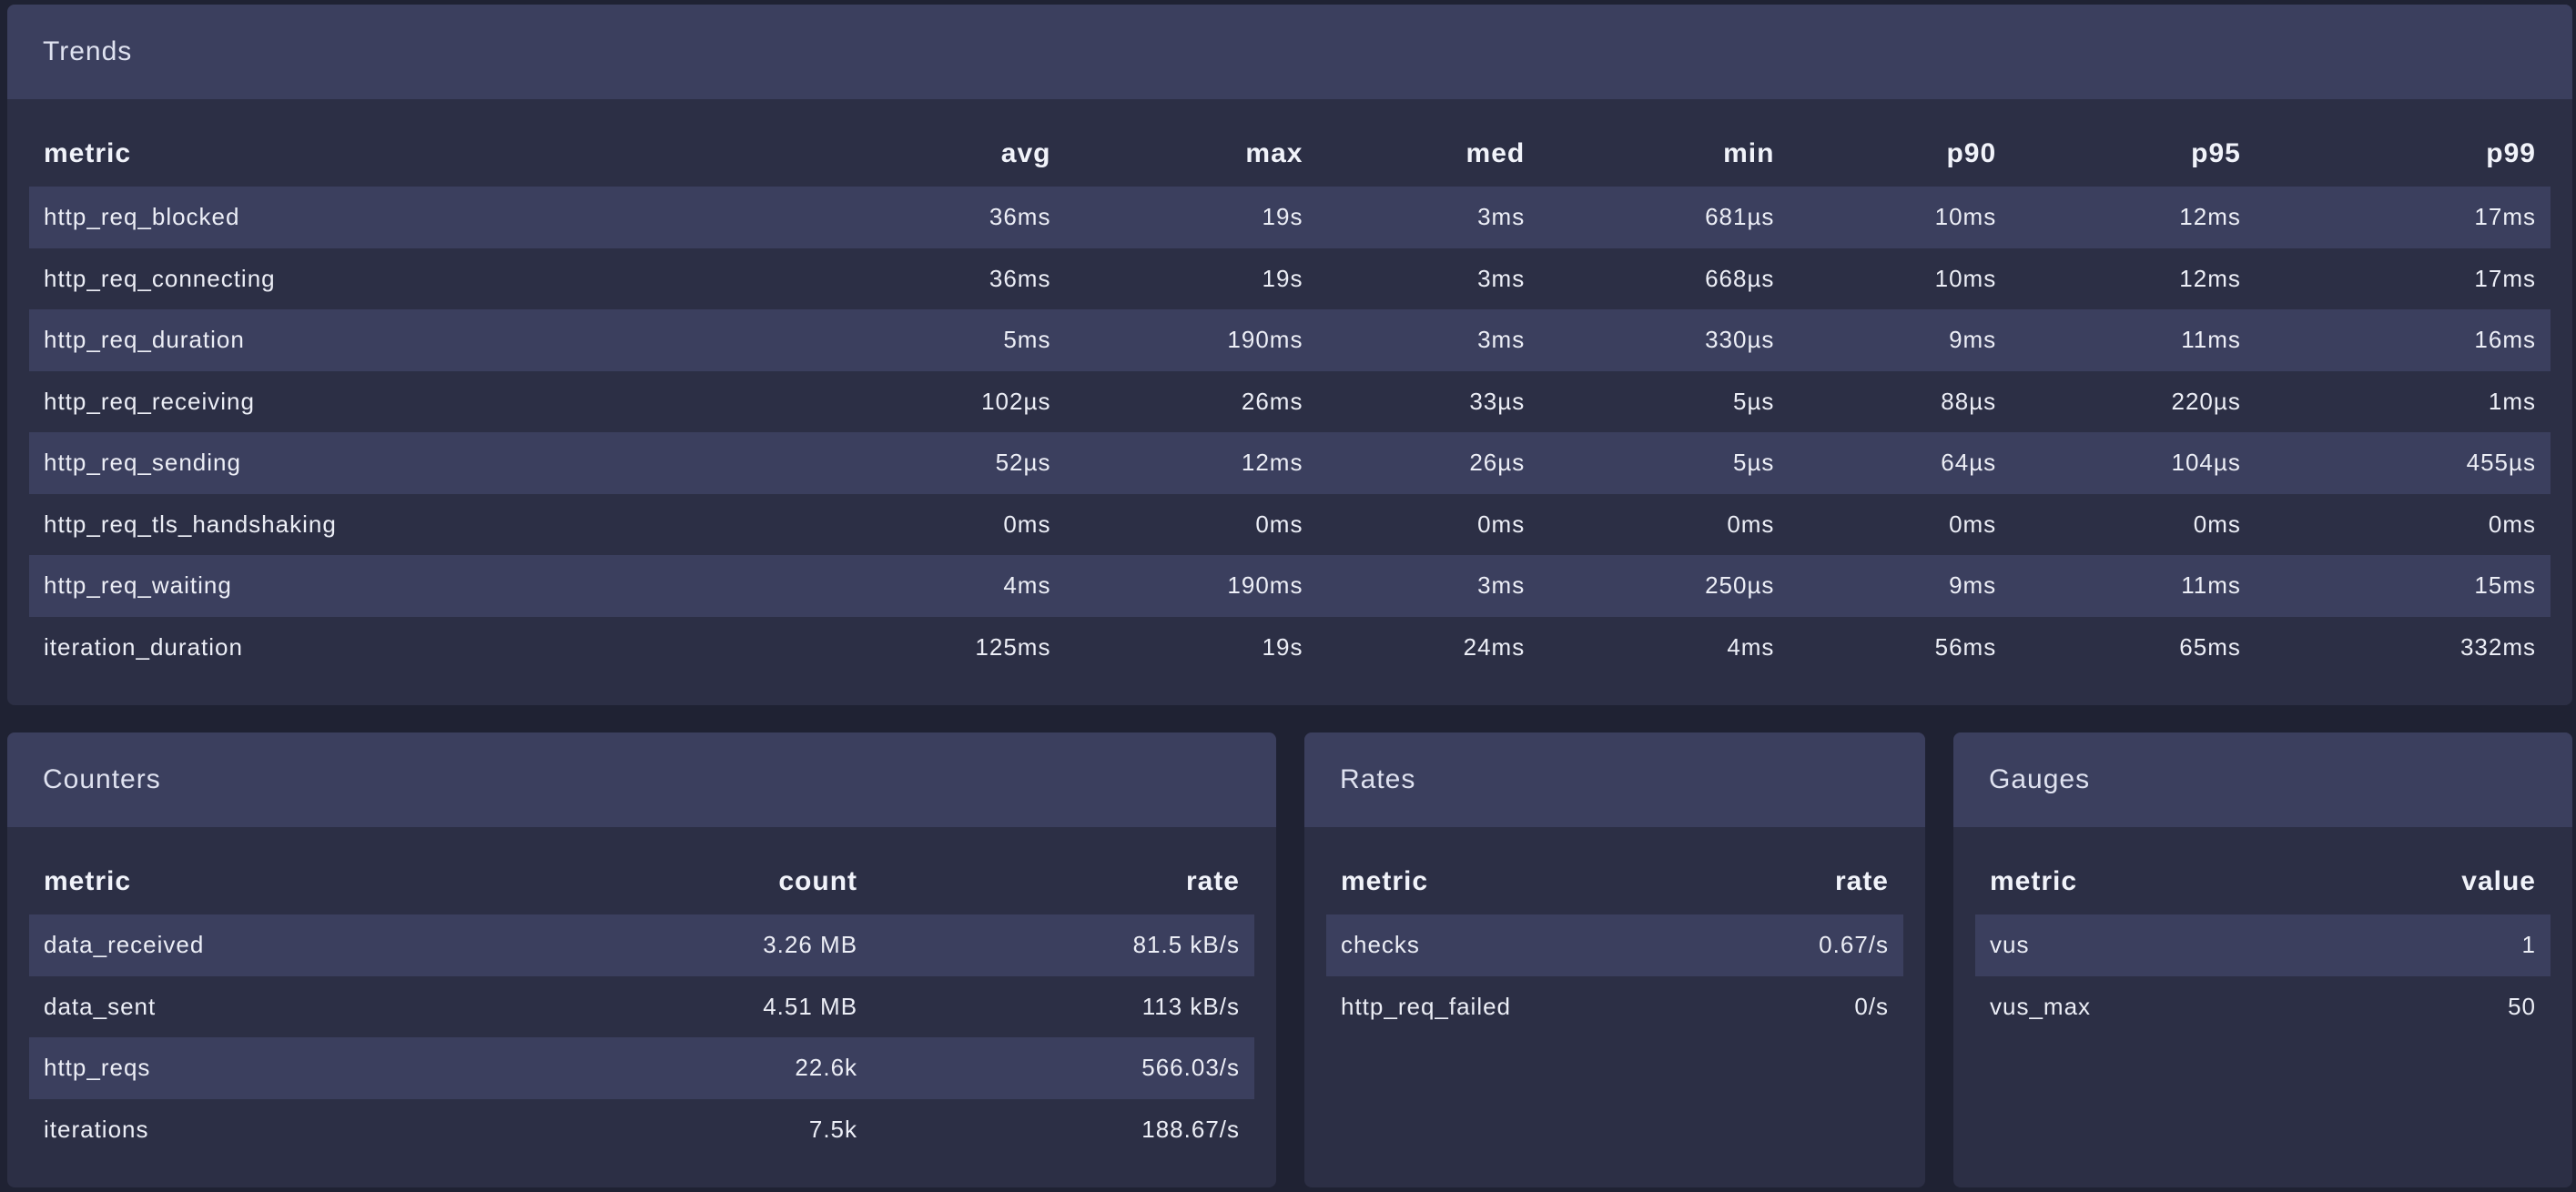 This screenshot has width=2576, height=1192. I want to click on metric-name-cell: vus, so click(2148, 945).